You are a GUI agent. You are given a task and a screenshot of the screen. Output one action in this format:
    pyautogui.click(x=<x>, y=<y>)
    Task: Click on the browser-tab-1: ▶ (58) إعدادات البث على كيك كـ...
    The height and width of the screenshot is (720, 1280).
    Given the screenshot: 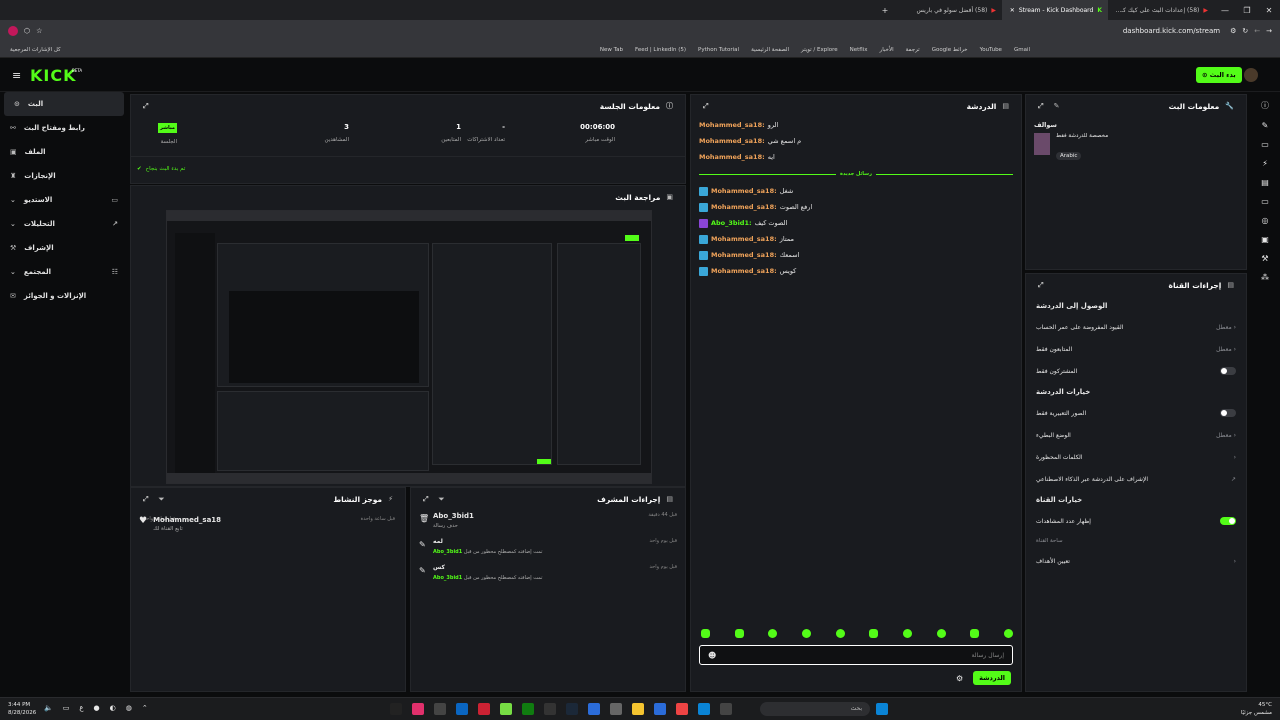 What is the action you would take?
    pyautogui.click(x=1161, y=10)
    